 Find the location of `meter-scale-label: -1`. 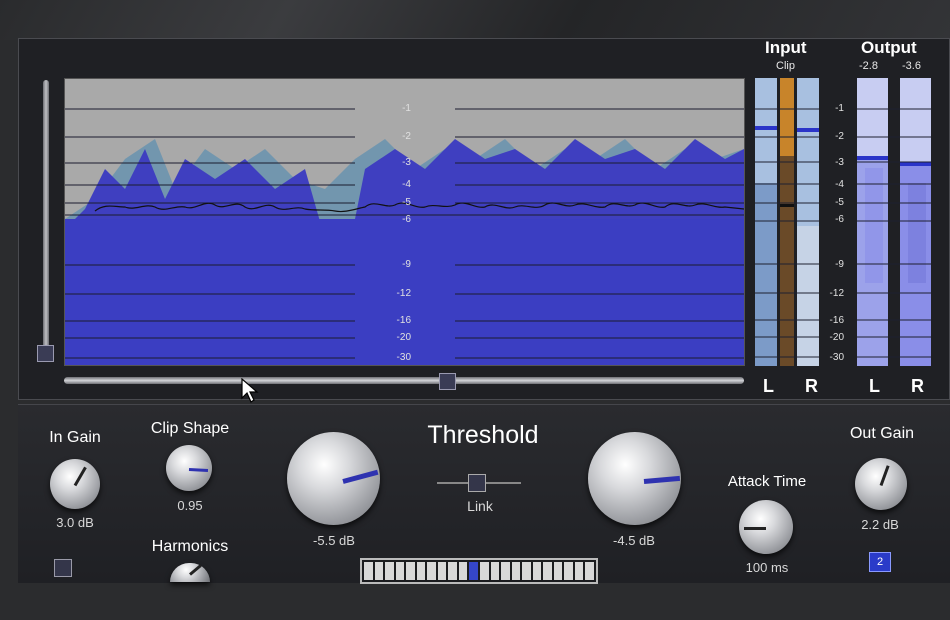

meter-scale-label: -1 is located at coordinates (839, 108).